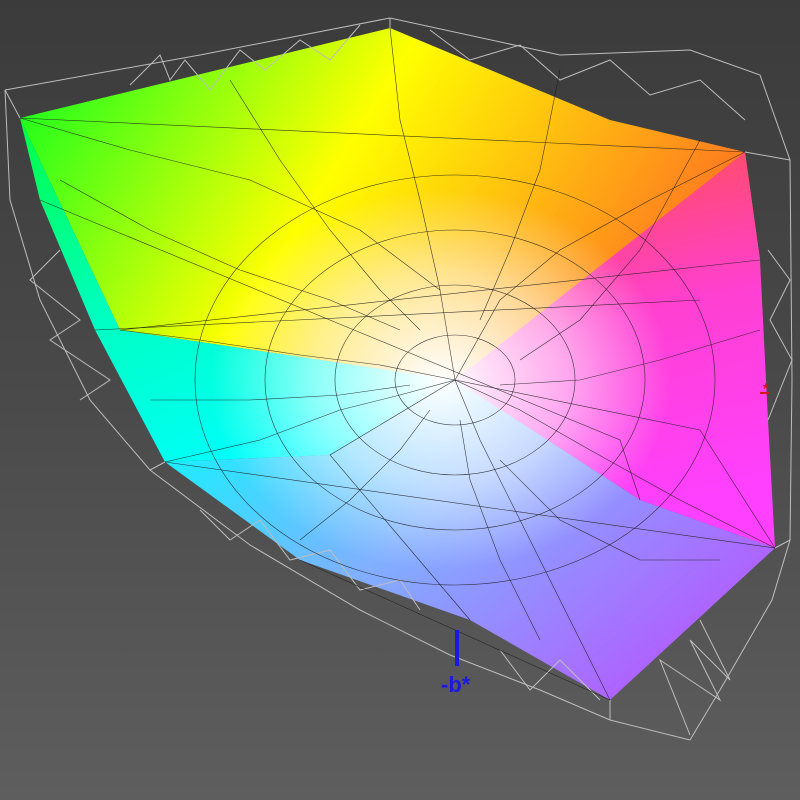  What do you see at coordinates (456, 684) in the screenshot?
I see `b-axis-label: -b*` at bounding box center [456, 684].